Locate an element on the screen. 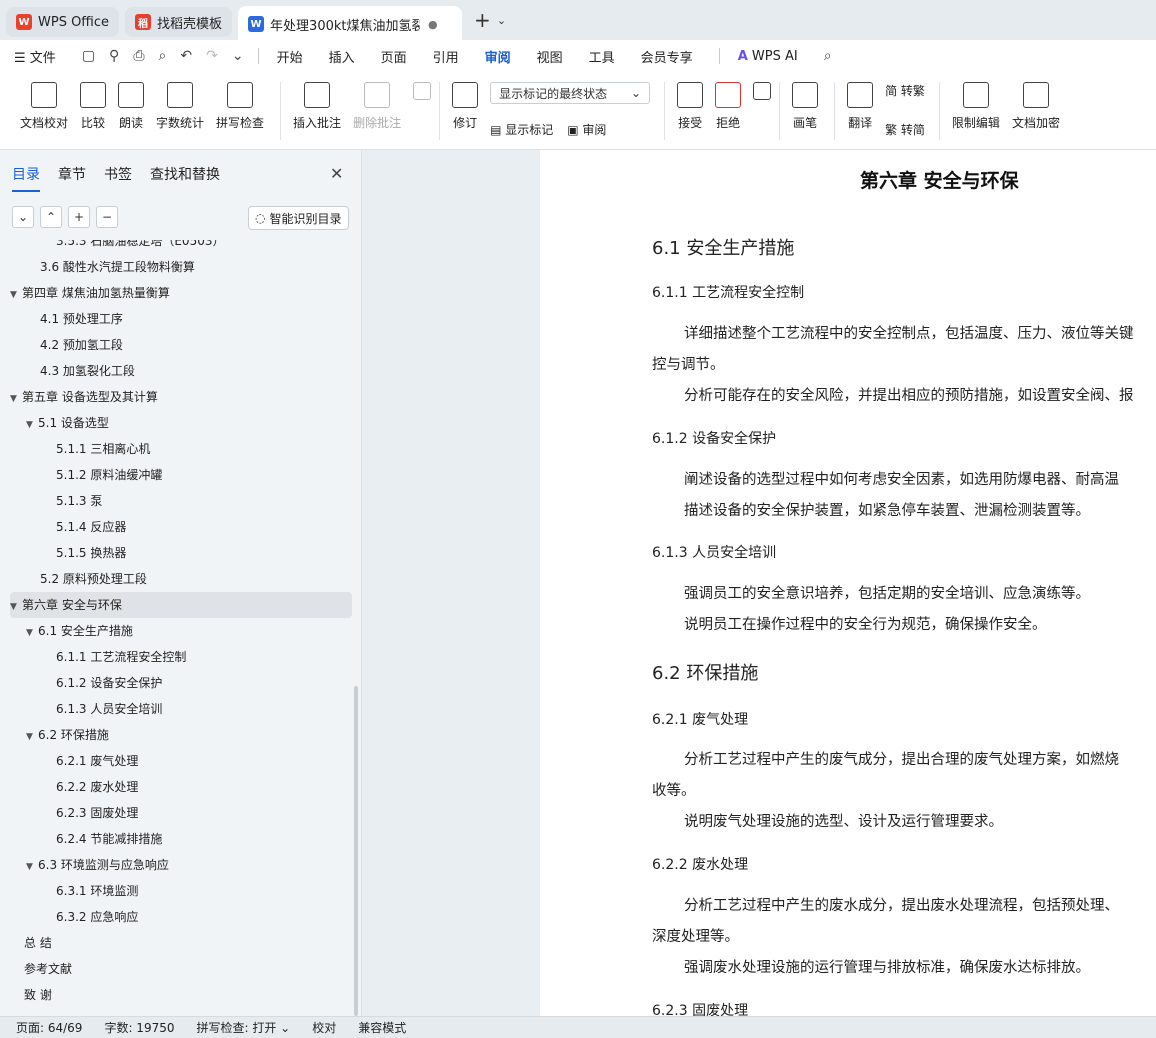  toc-item: ▼ 6.2 环保措施 is located at coordinates (181, 735).